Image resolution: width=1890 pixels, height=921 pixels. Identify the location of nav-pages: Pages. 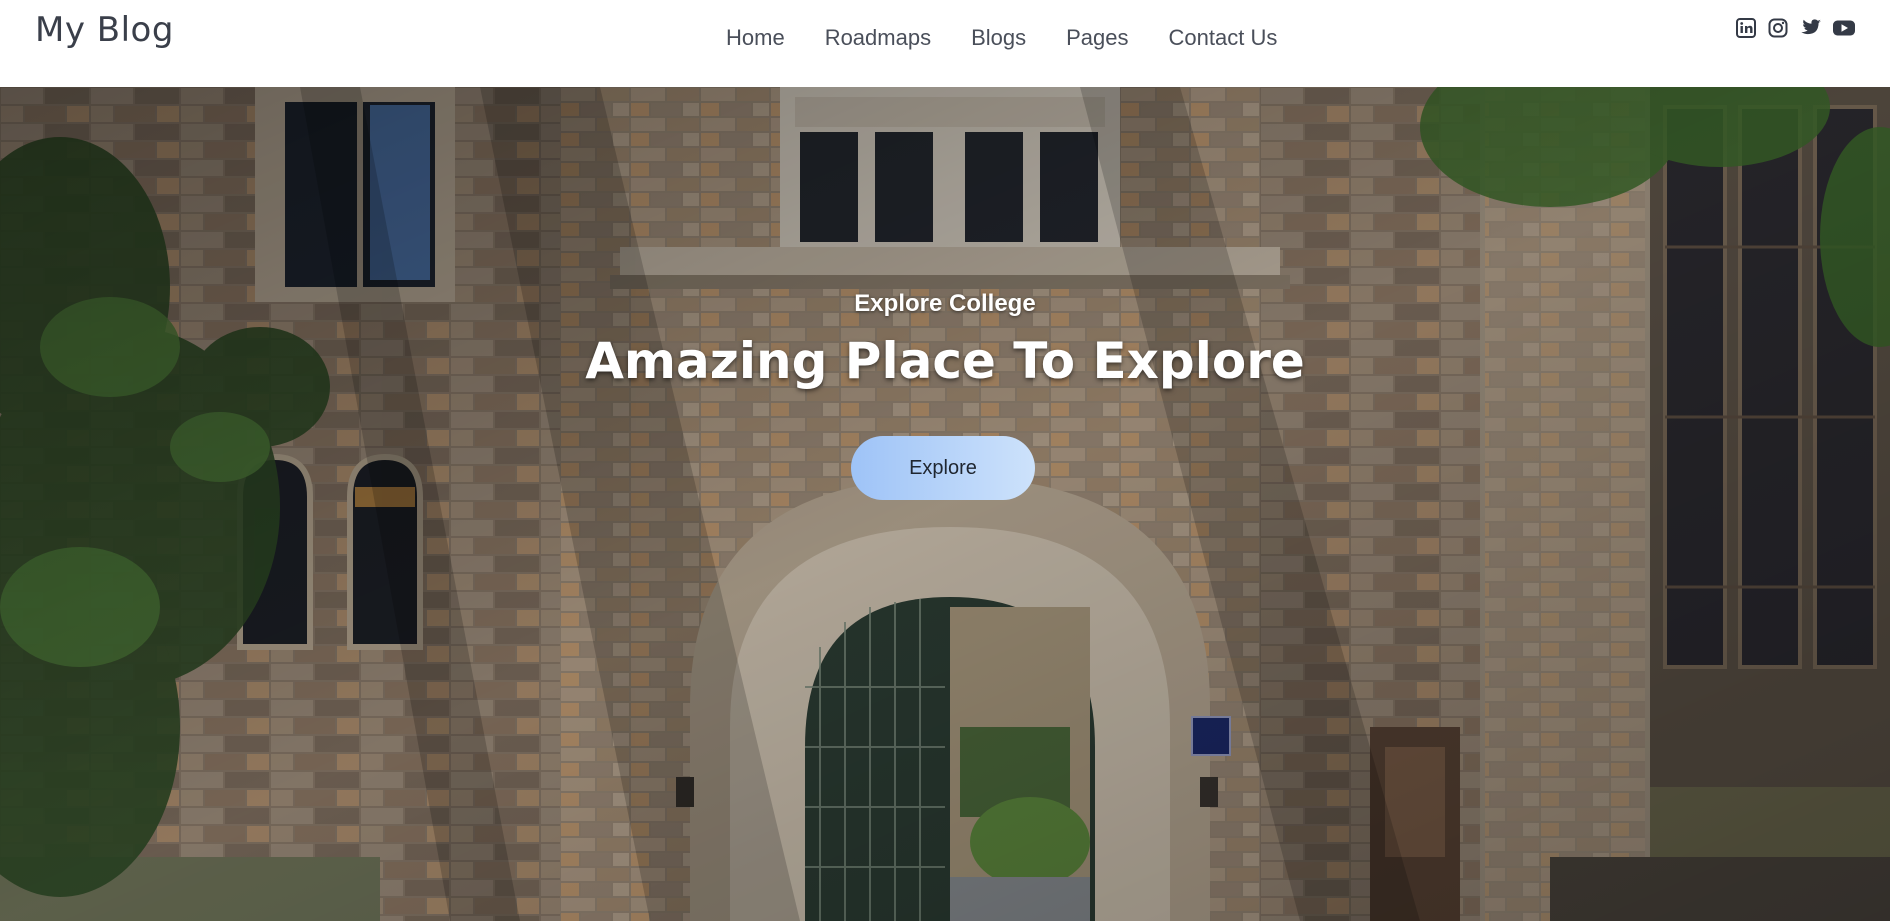
(1097, 38).